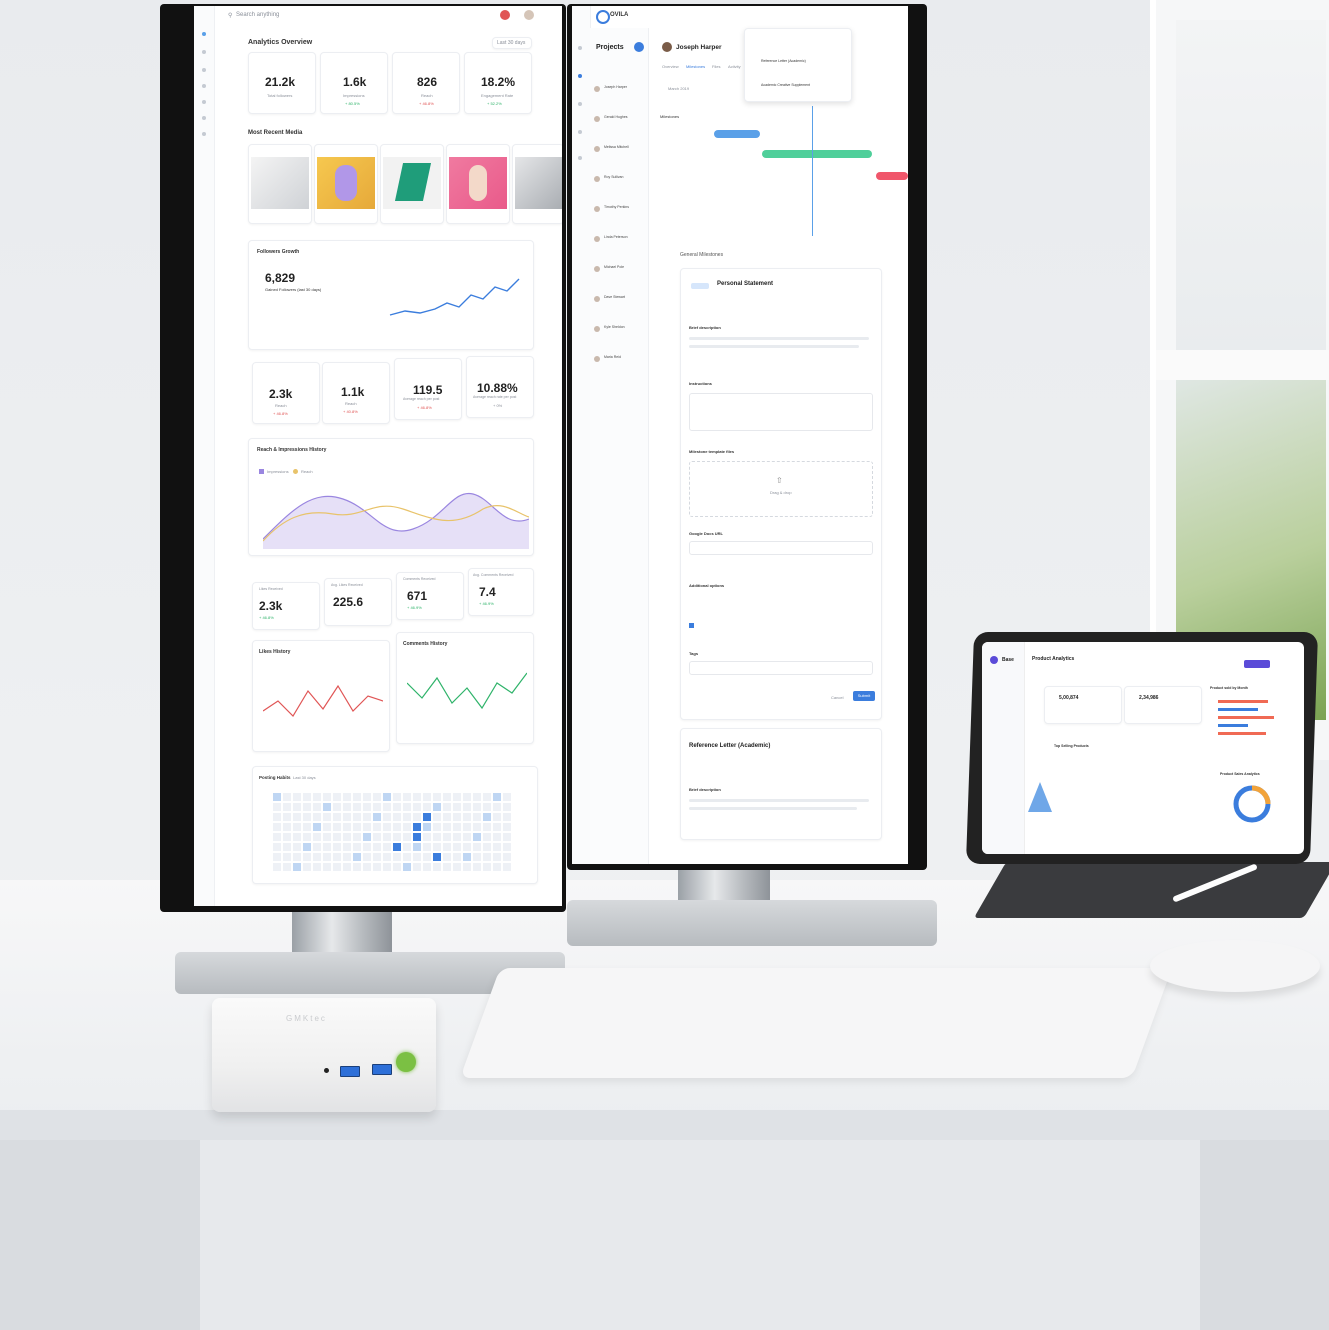 This screenshot has height=1330, width=1329. Describe the element at coordinates (620, 300) in the screenshot. I see `list-item: Dave Stewart` at that location.